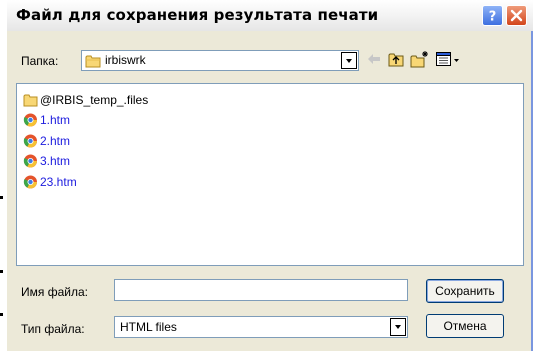  I want to click on filename-label: Имя файла:, so click(54, 292).